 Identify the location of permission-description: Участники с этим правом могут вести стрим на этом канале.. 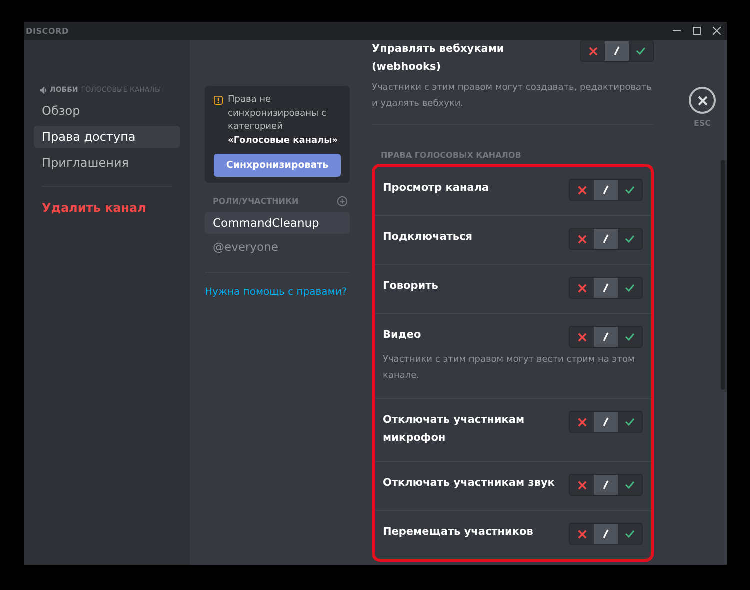
(509, 368).